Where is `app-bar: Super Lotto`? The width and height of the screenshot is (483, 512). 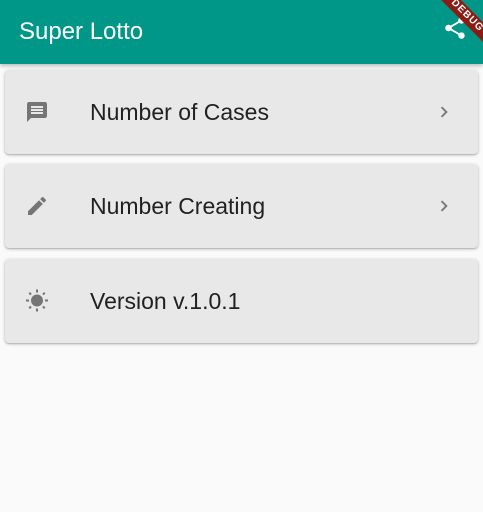 app-bar: Super Lotto is located at coordinates (241, 32).